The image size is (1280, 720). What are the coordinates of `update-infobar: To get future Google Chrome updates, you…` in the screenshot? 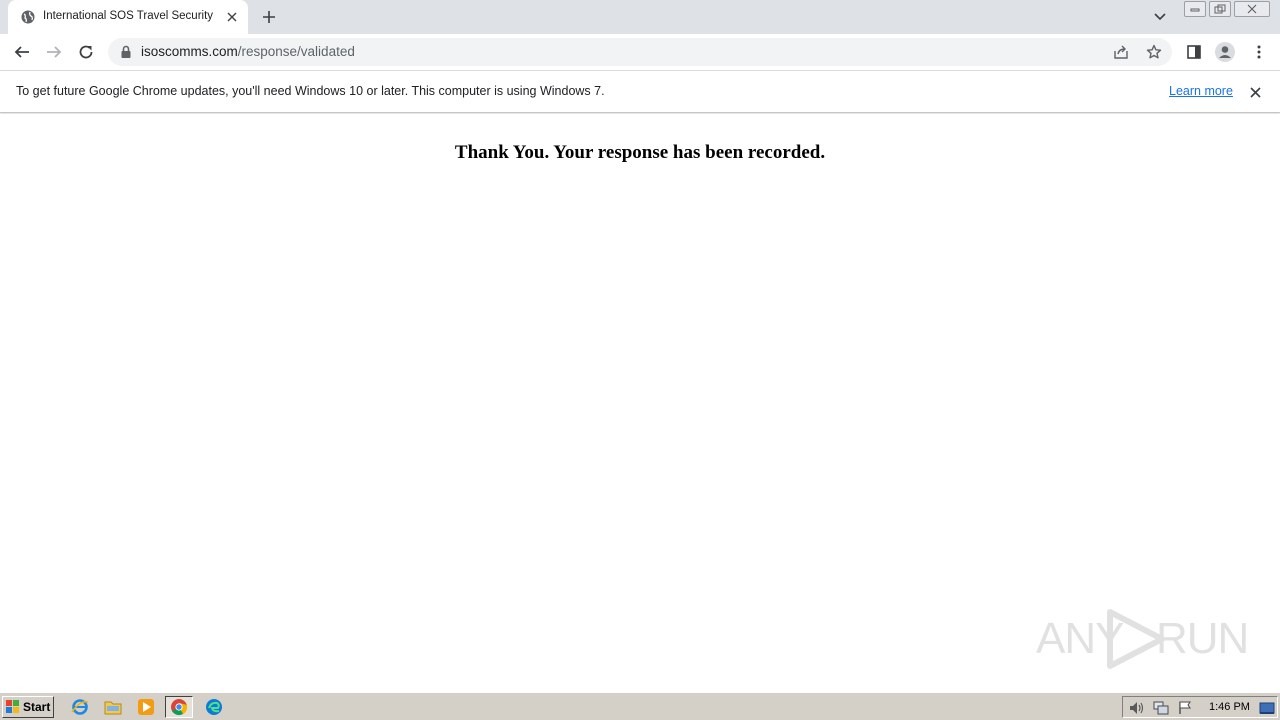 It's located at (640, 92).